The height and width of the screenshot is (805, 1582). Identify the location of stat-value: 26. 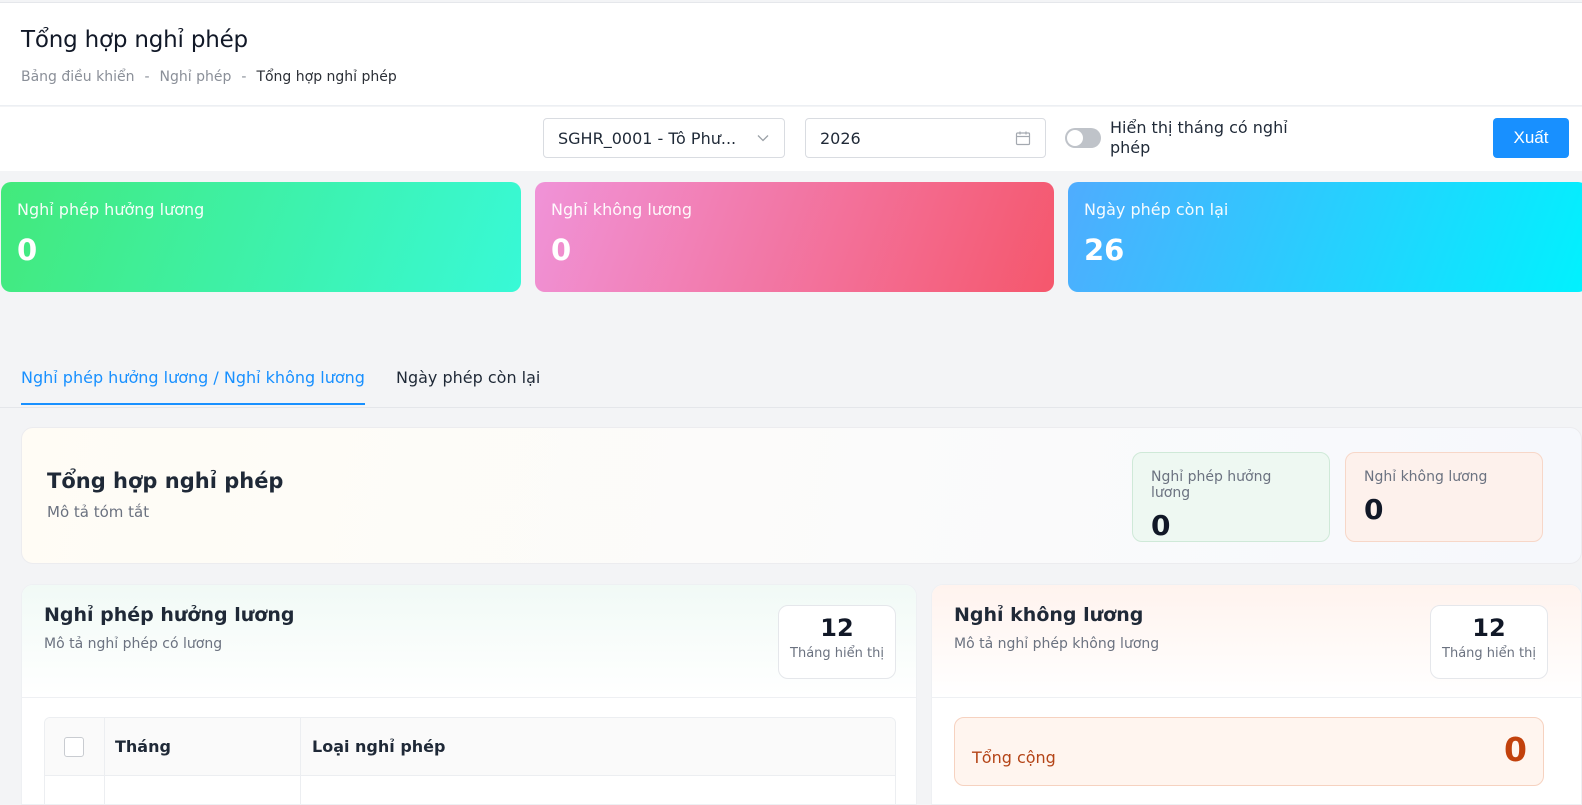
(1104, 250).